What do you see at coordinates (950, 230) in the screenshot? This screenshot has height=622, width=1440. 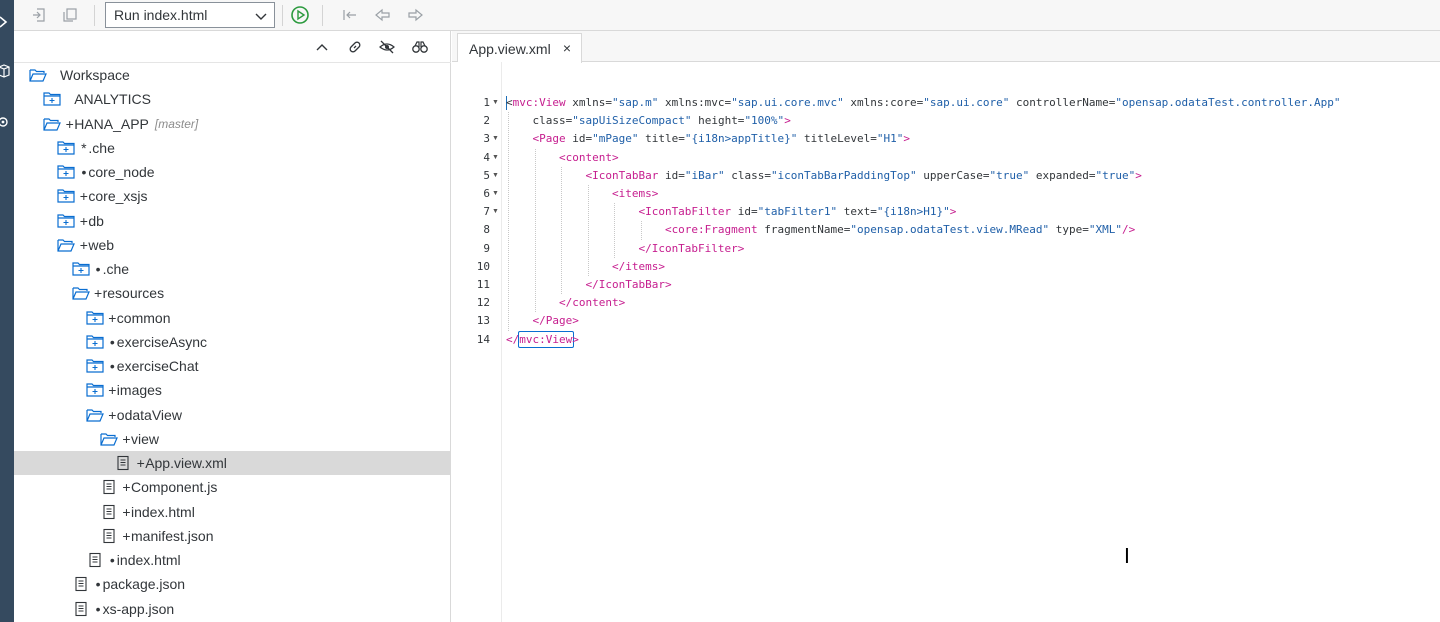 I see `code-token: "opensap.odataTest.view.MRead"` at bounding box center [950, 230].